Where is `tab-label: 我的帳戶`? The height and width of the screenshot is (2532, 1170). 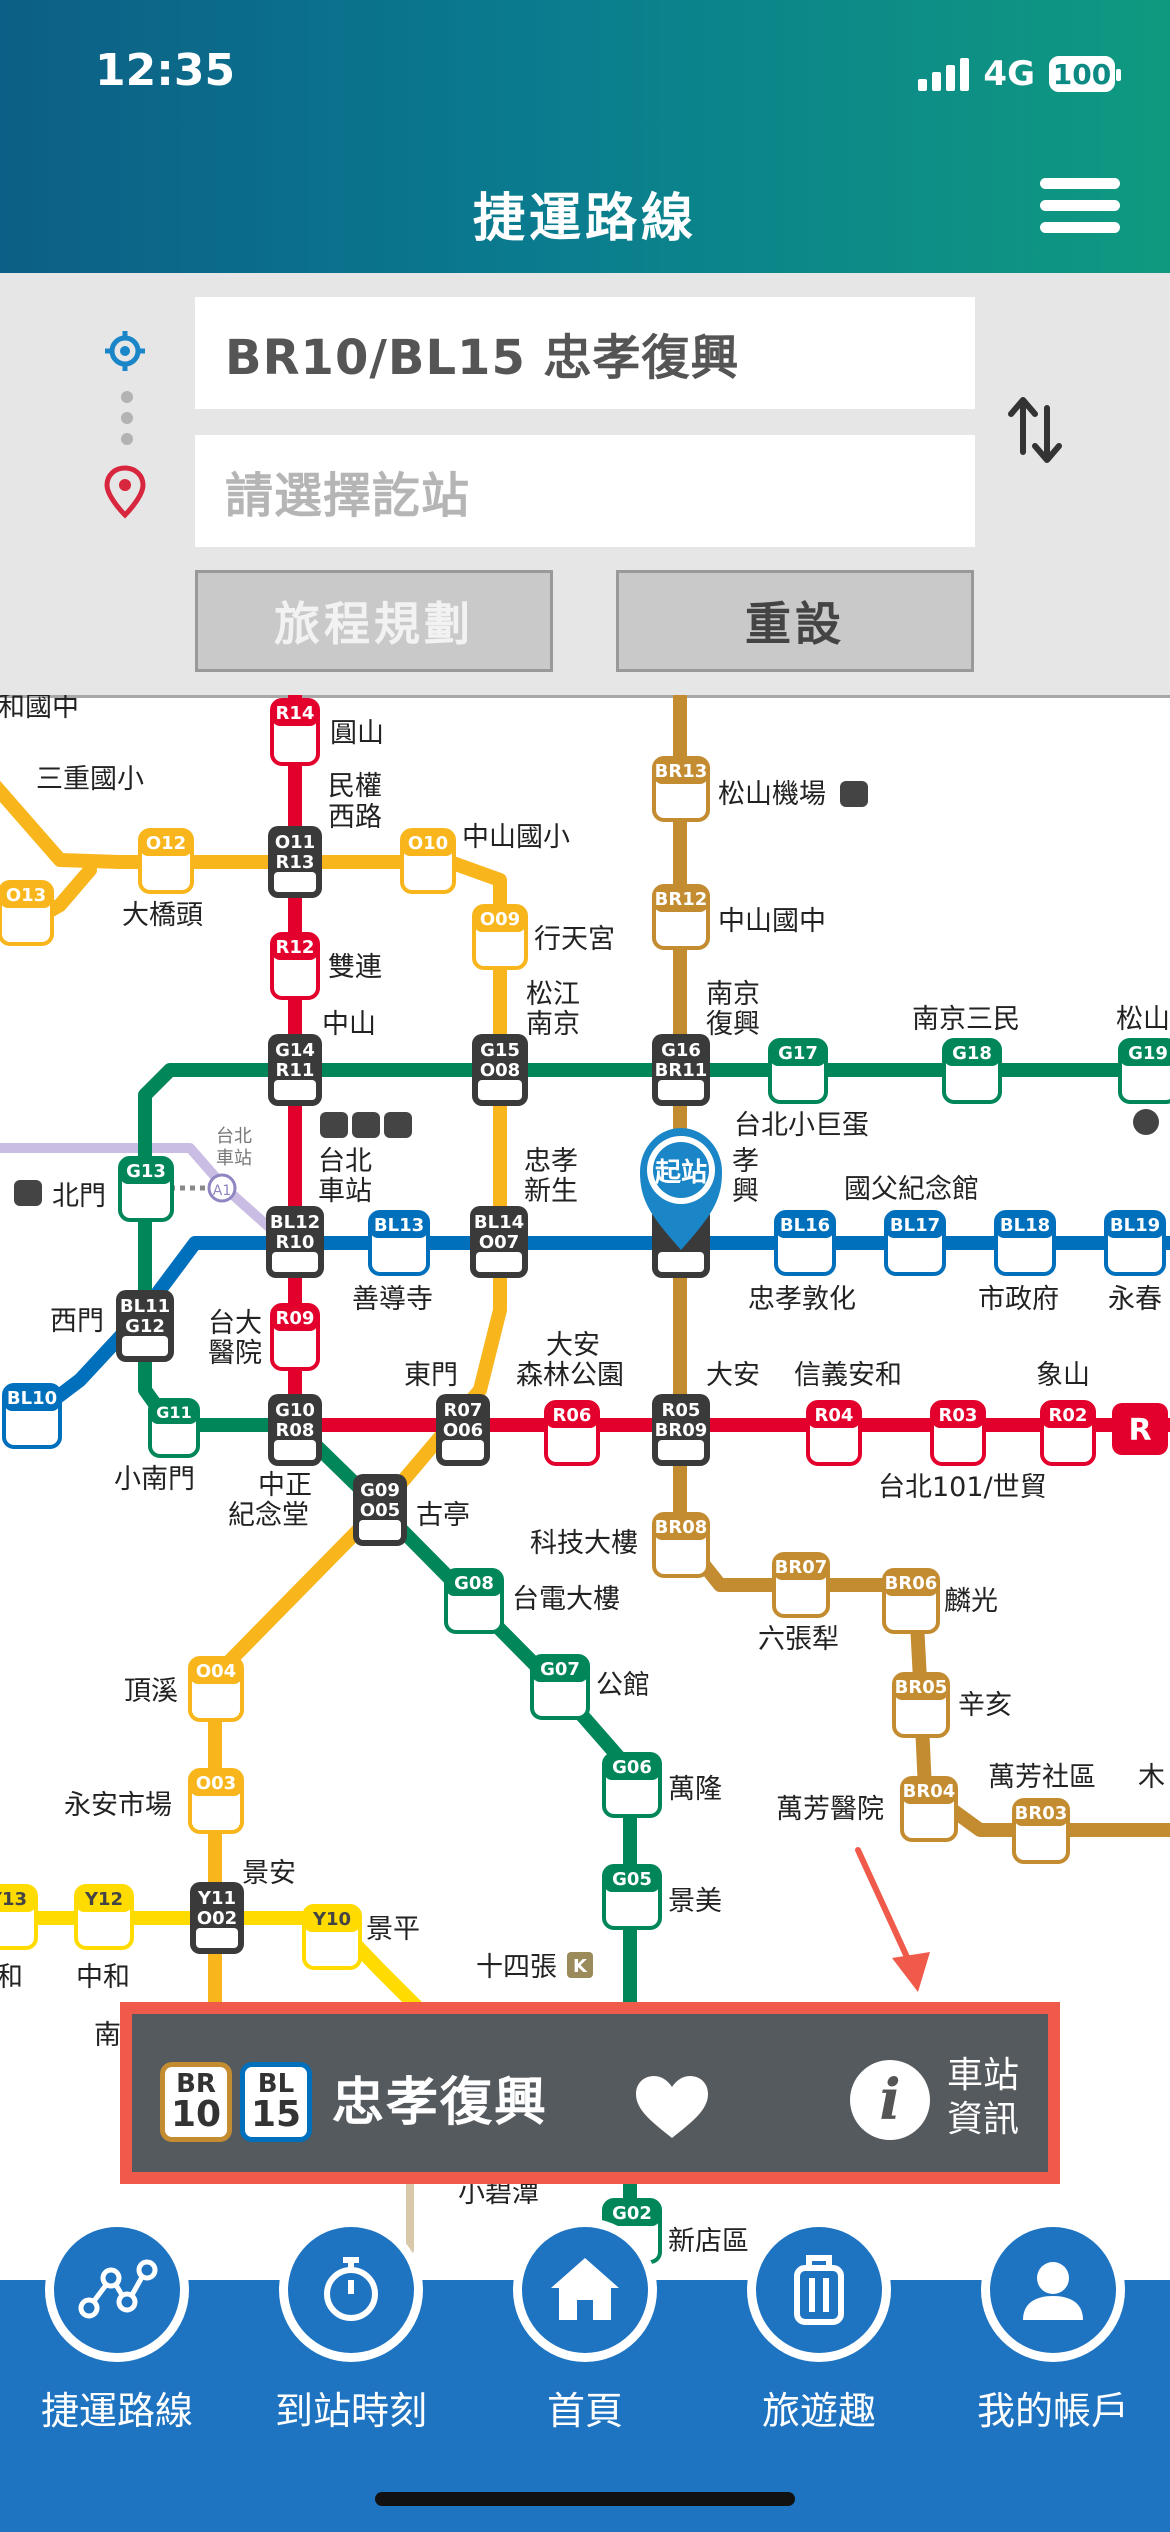 tab-label: 我的帳戶 is located at coordinates (1052, 2411).